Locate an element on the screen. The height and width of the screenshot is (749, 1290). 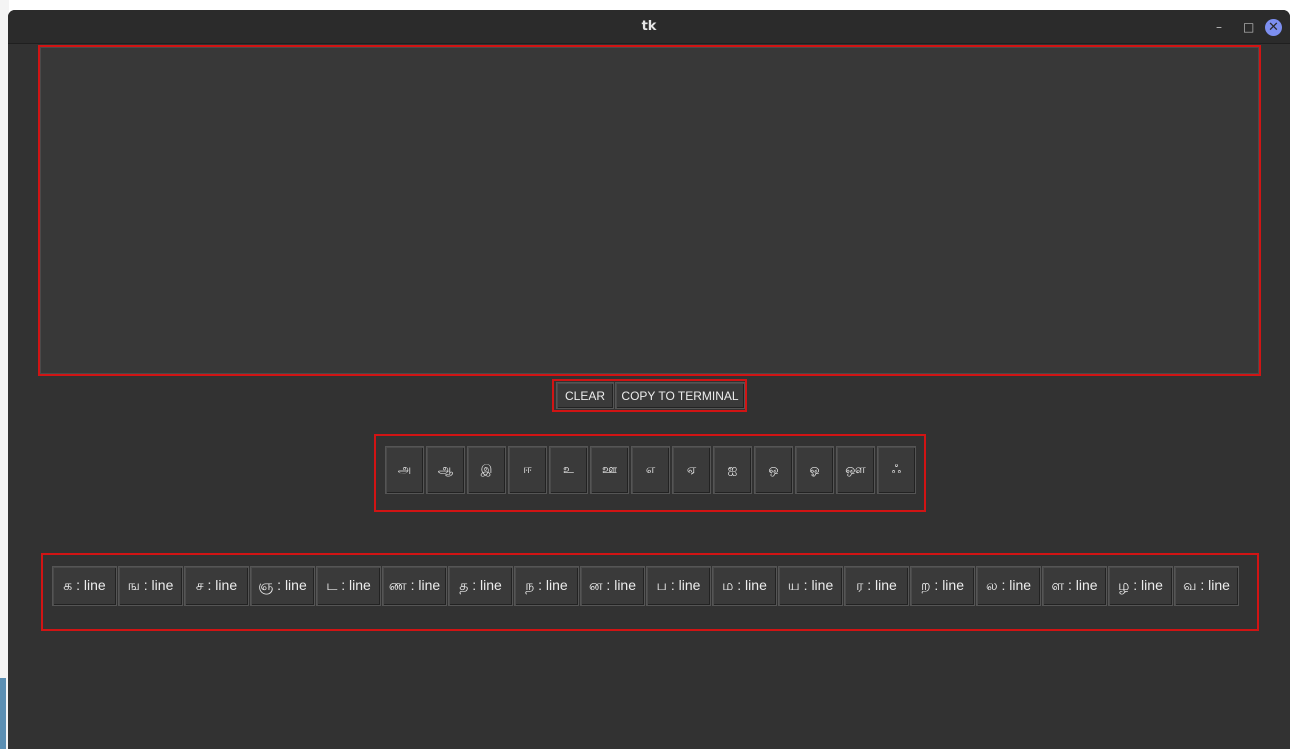
vowel-button: ஔ is located at coordinates (855, 470).